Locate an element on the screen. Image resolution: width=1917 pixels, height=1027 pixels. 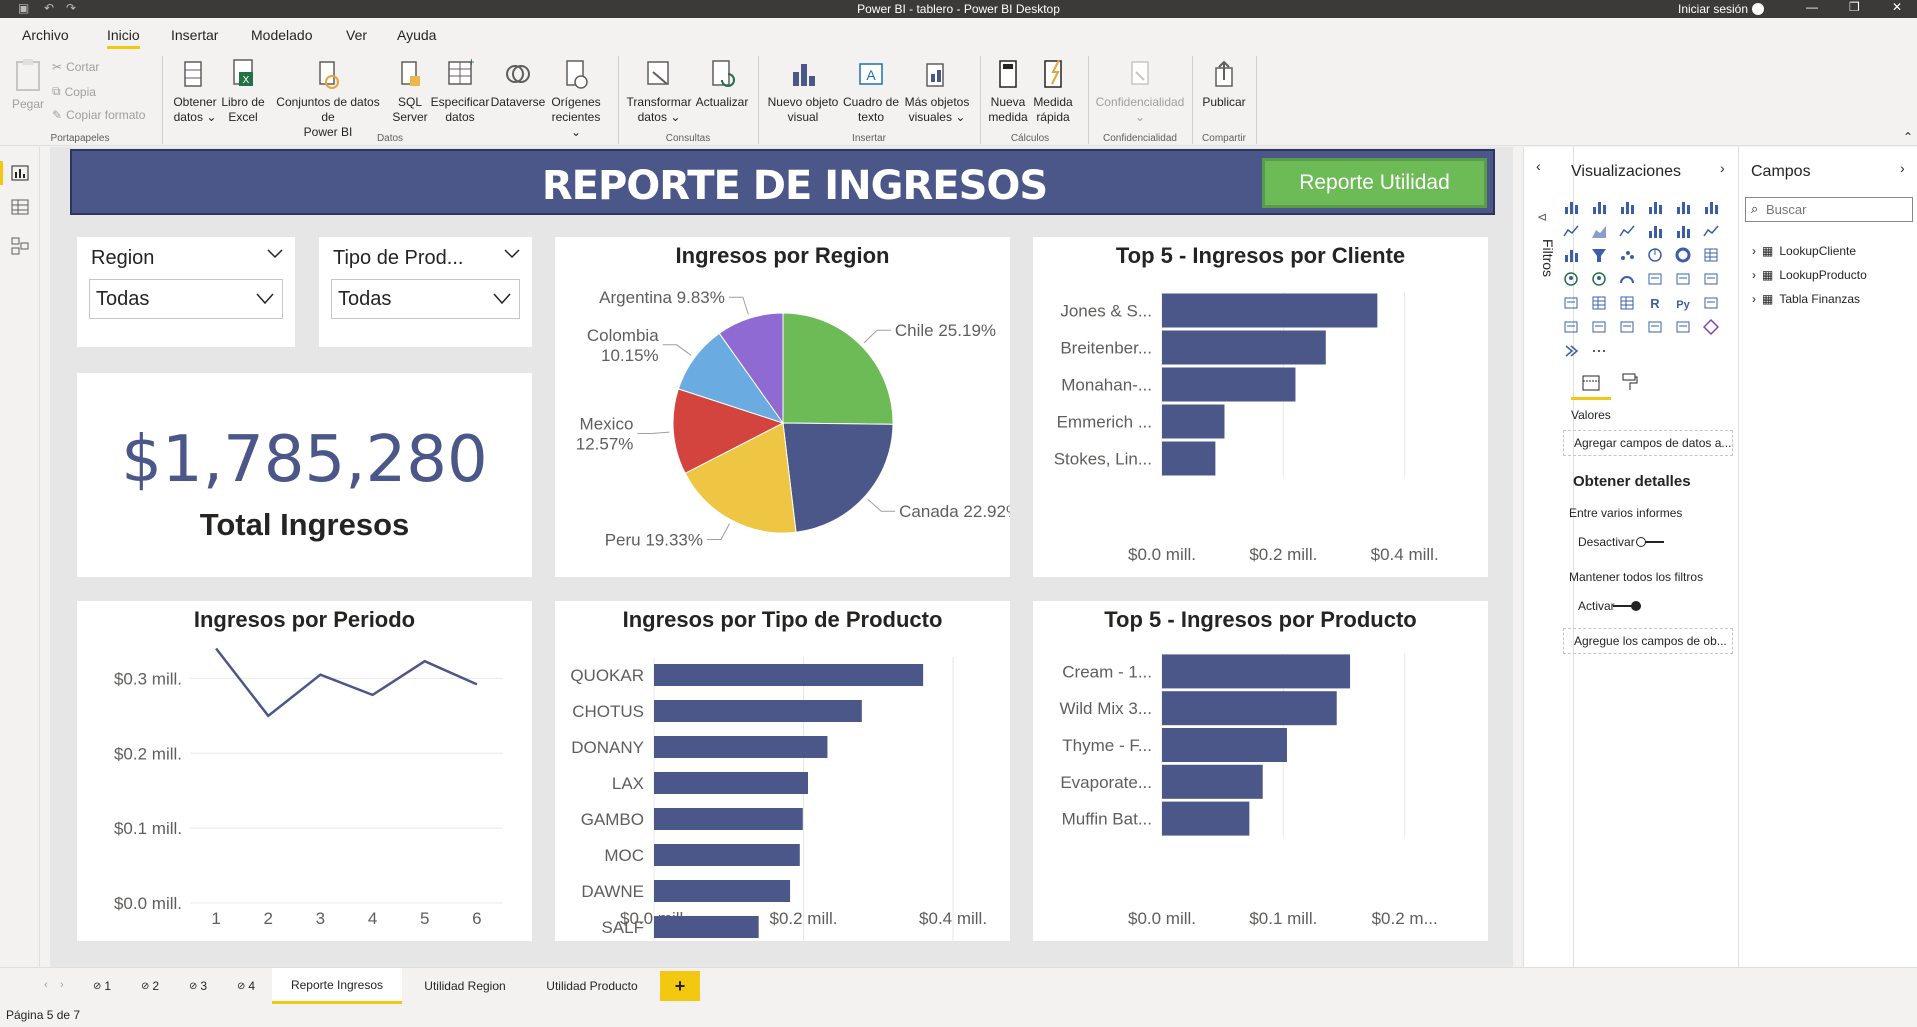
tab-page-4: ⊘ 4 is located at coordinates (246, 986).